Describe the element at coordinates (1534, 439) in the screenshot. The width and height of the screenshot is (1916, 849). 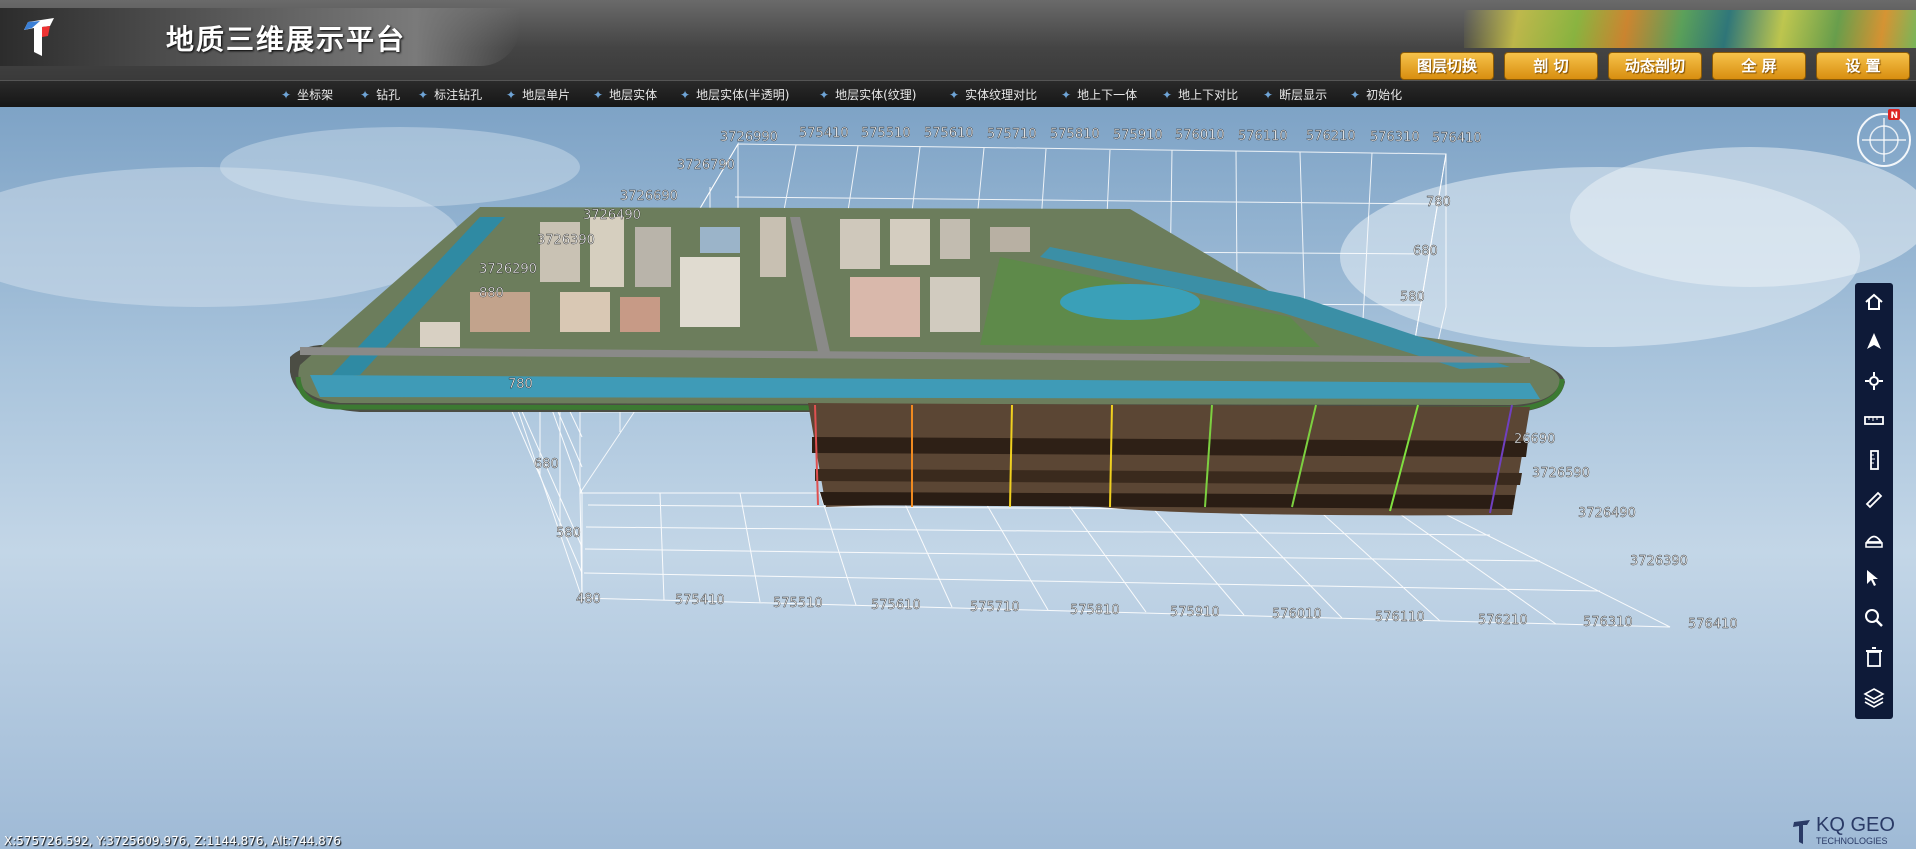
I see `axis-label: 26690` at that location.